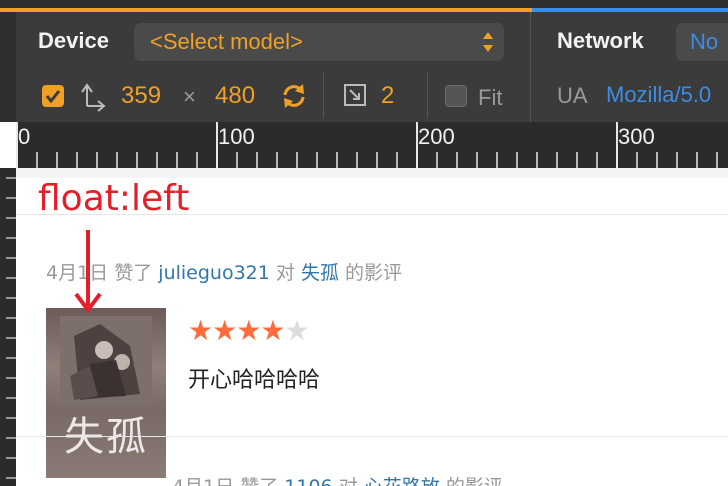 This screenshot has height=486, width=728. I want to click on movie-link: 心花路放, so click(402, 481).